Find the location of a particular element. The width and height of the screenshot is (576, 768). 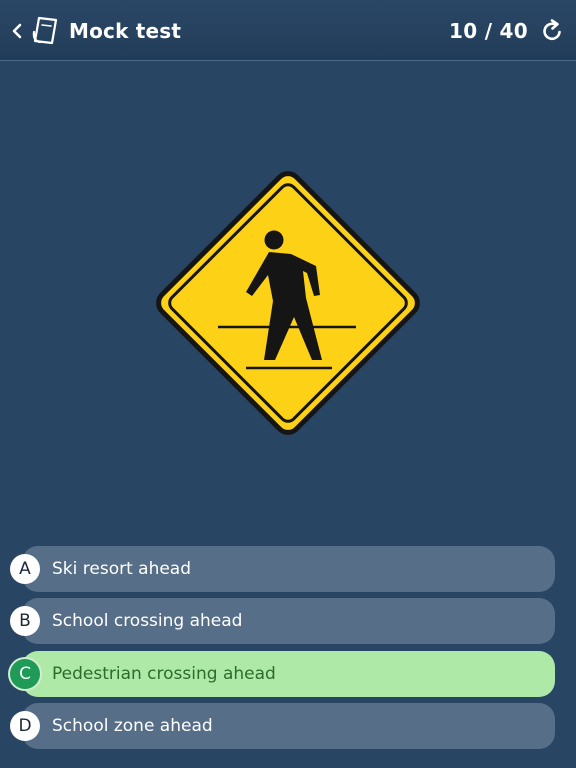

answer-label: School zone ahead is located at coordinates (132, 726).